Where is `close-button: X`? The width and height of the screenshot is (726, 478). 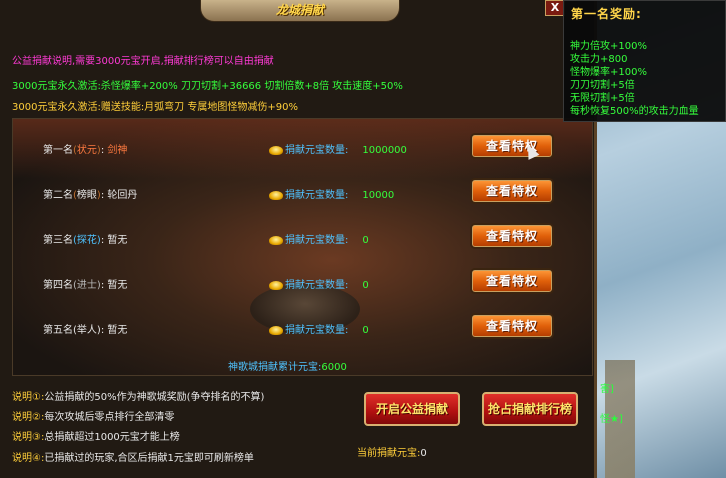 close-button: X is located at coordinates (555, 8).